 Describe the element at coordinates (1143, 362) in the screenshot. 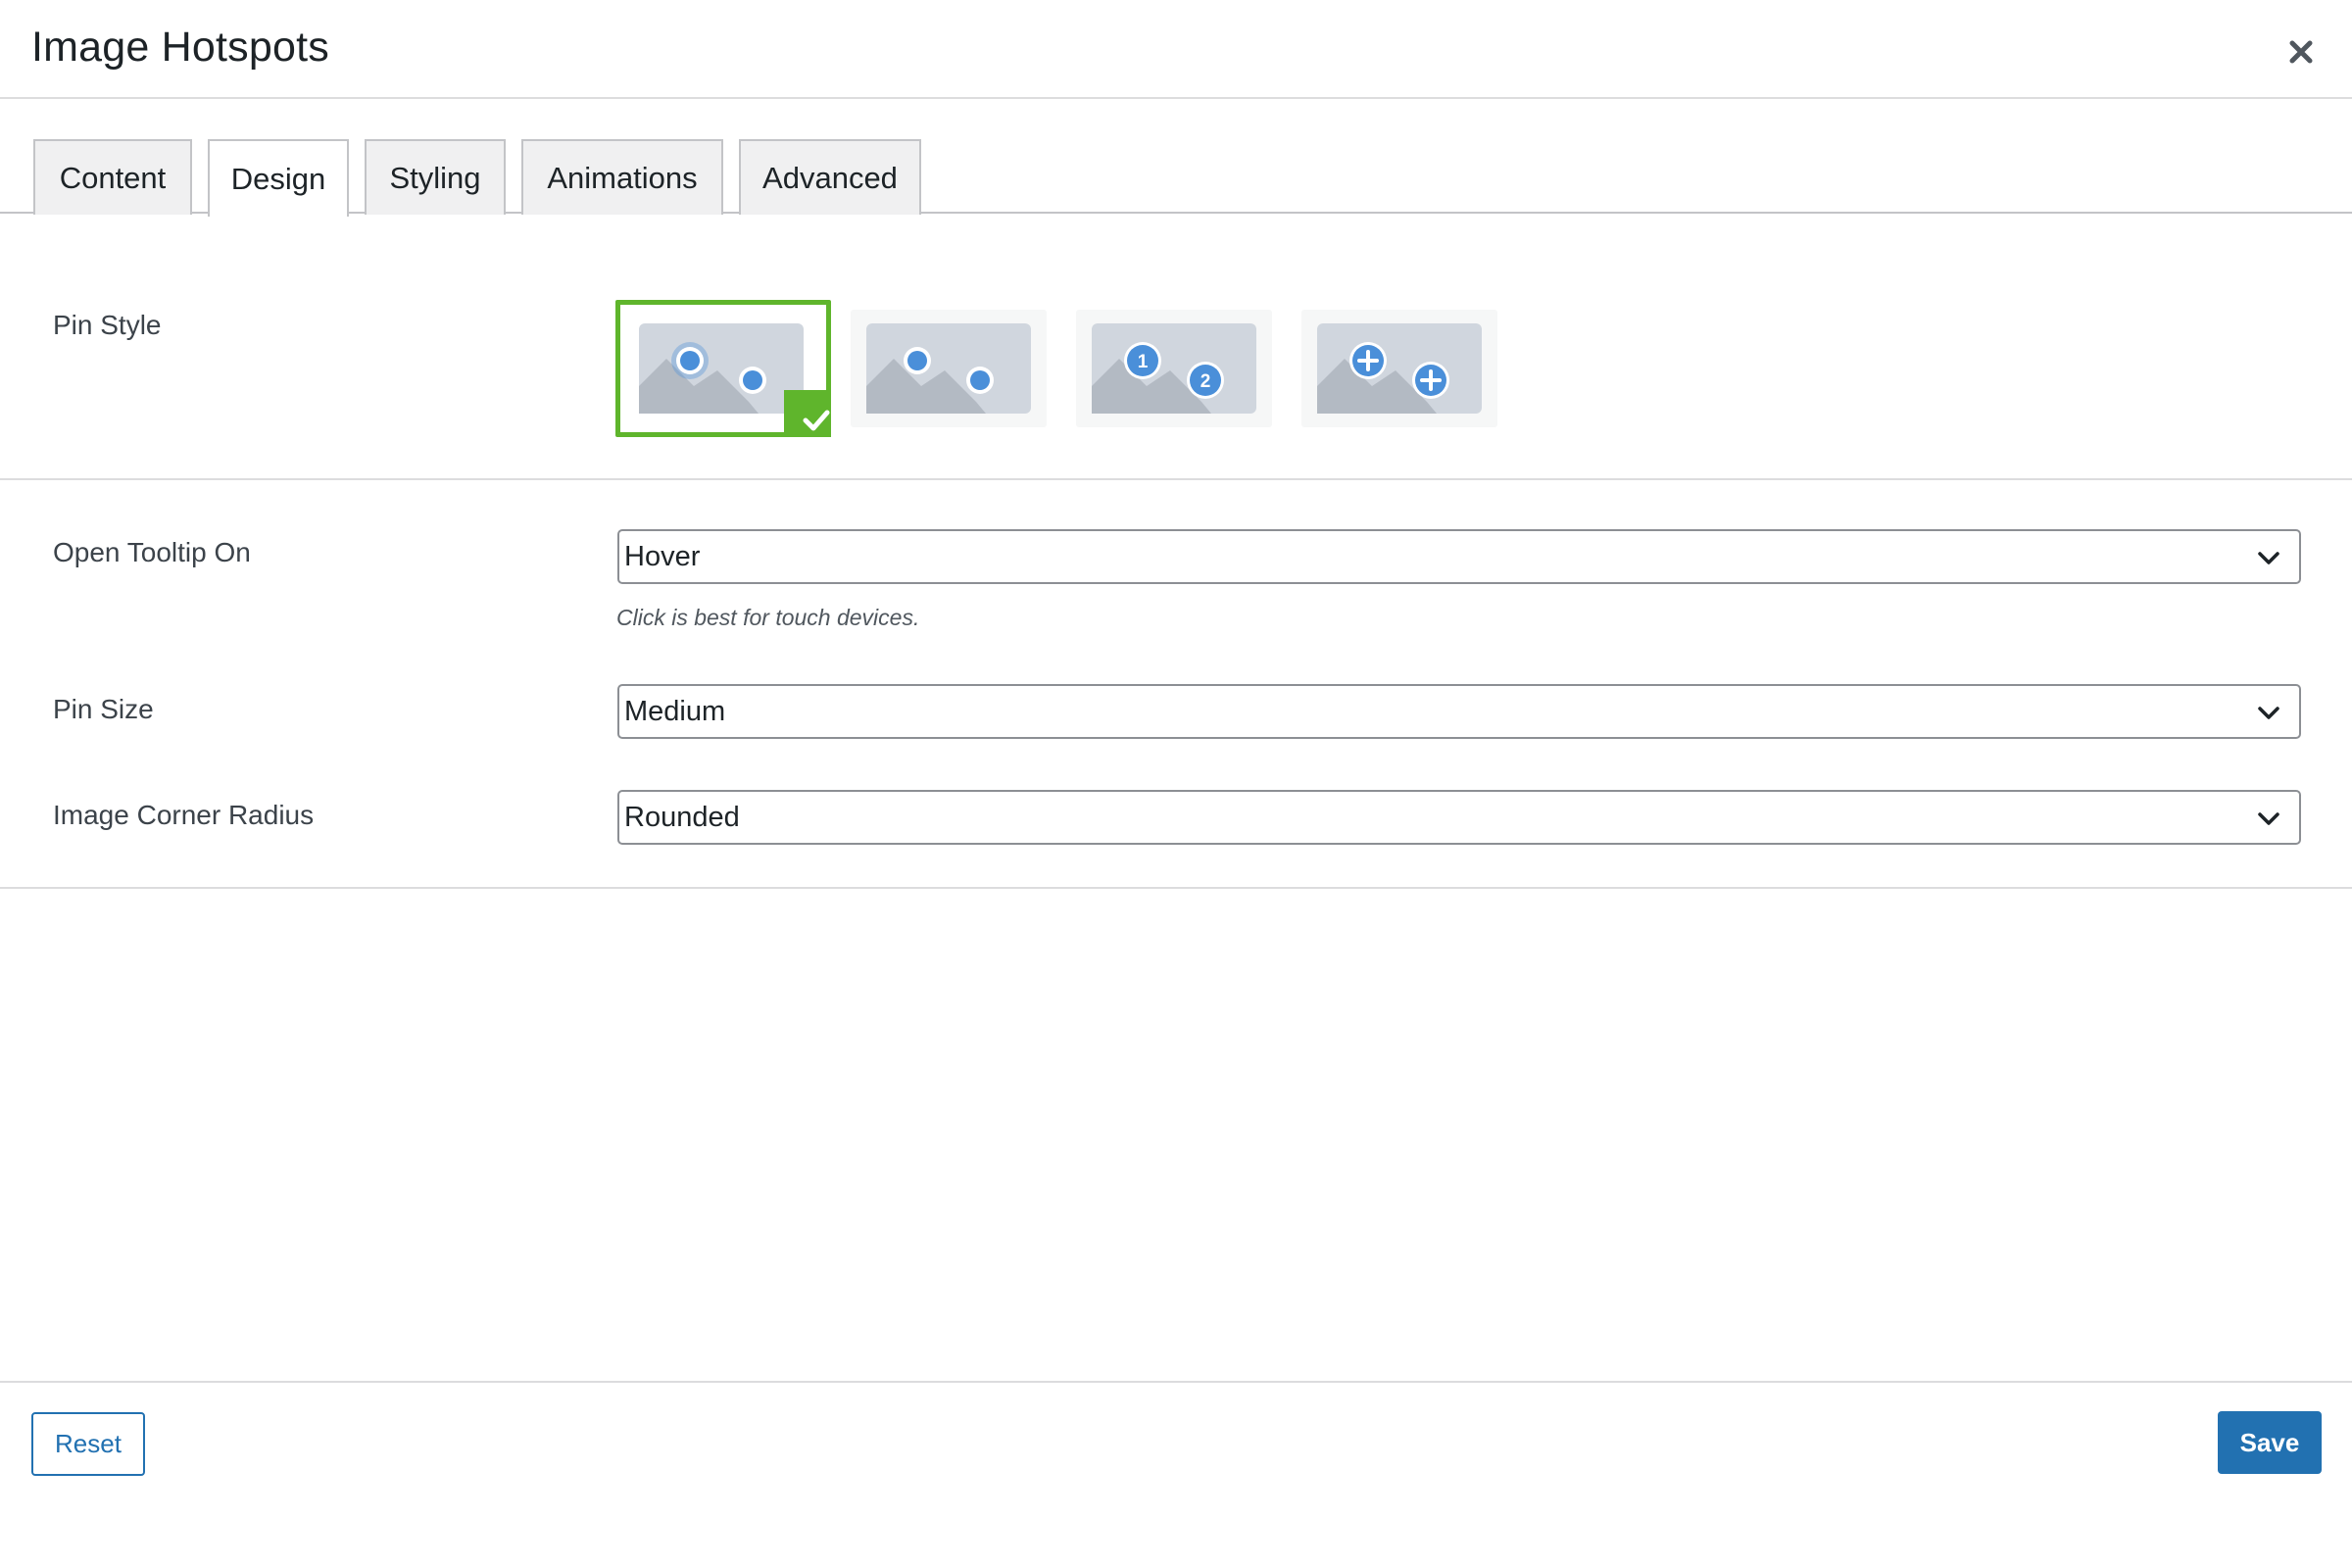

I see `pin-number-1: 1` at that location.